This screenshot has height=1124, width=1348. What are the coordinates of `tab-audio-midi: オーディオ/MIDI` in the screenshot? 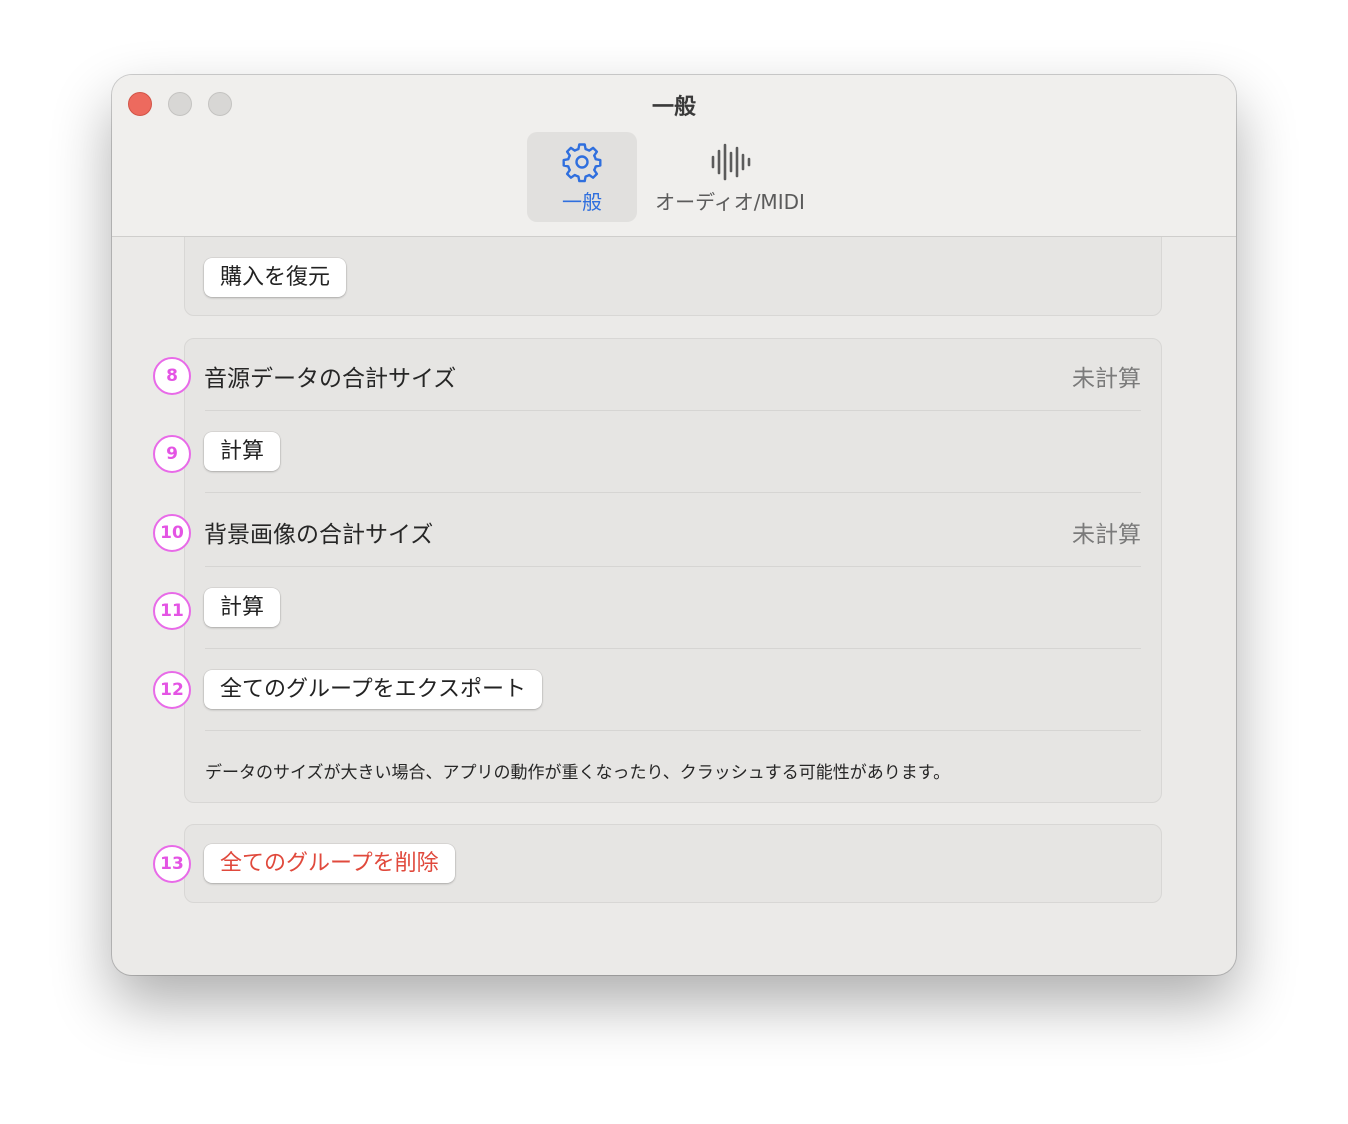 It's located at (730, 177).